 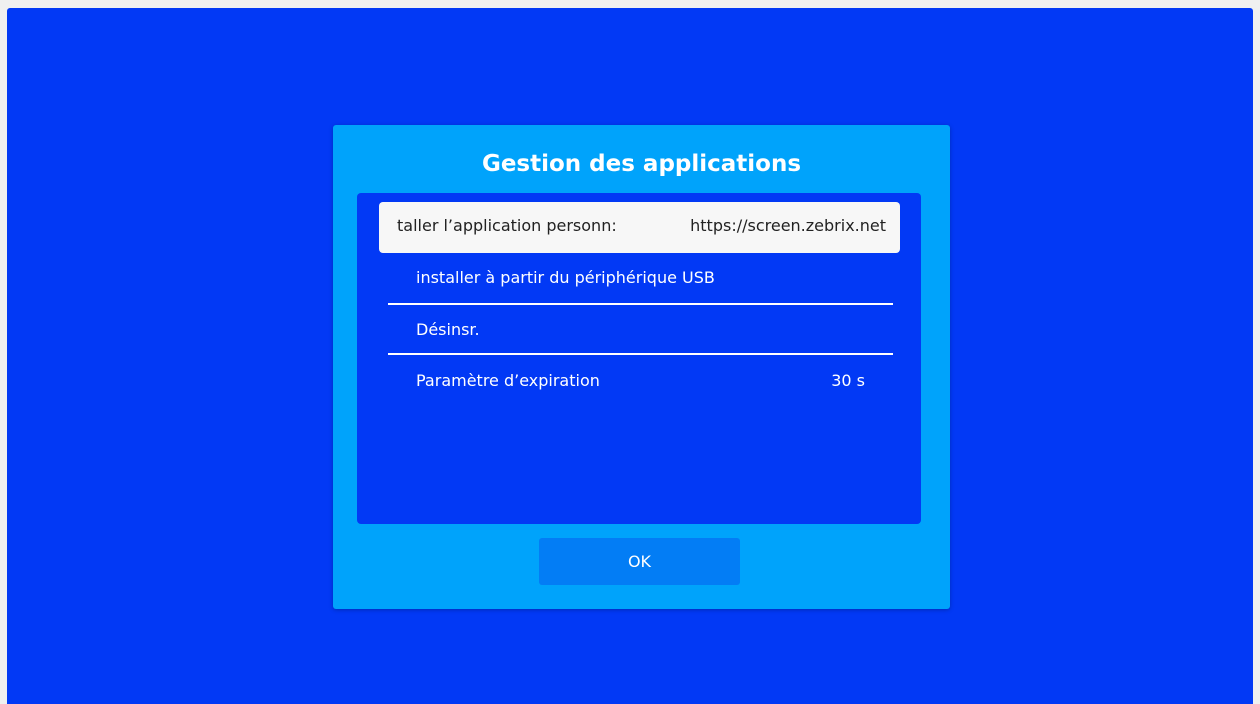 I want to click on ok-button: OK, so click(x=639, y=561).